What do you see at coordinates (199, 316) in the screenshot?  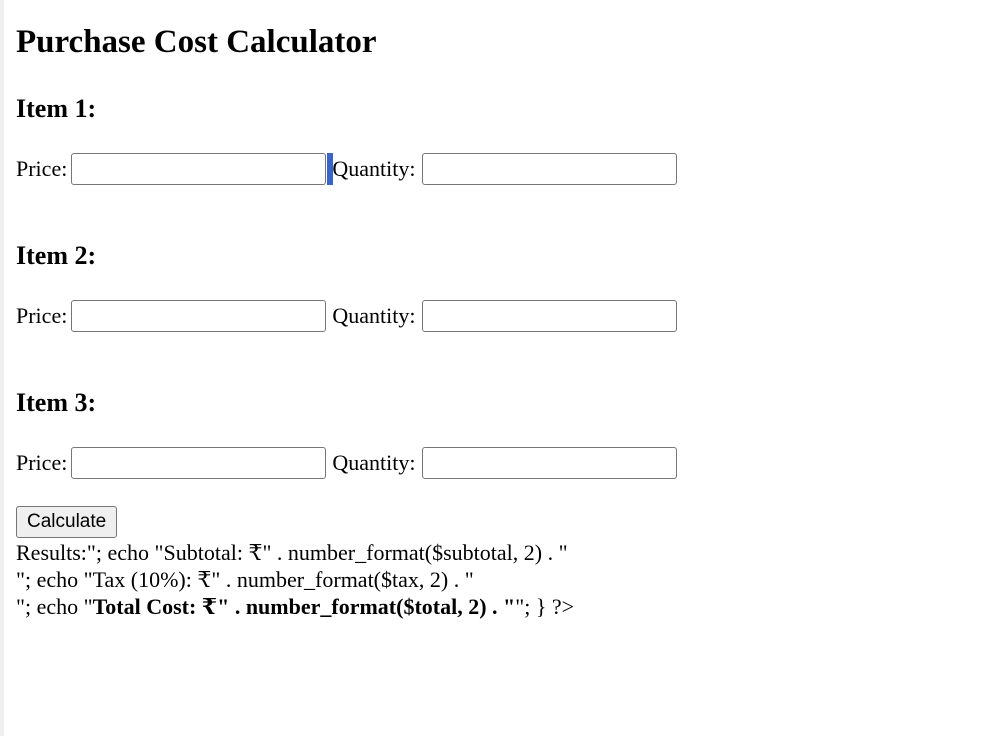 I see `item-2-price-input` at bounding box center [199, 316].